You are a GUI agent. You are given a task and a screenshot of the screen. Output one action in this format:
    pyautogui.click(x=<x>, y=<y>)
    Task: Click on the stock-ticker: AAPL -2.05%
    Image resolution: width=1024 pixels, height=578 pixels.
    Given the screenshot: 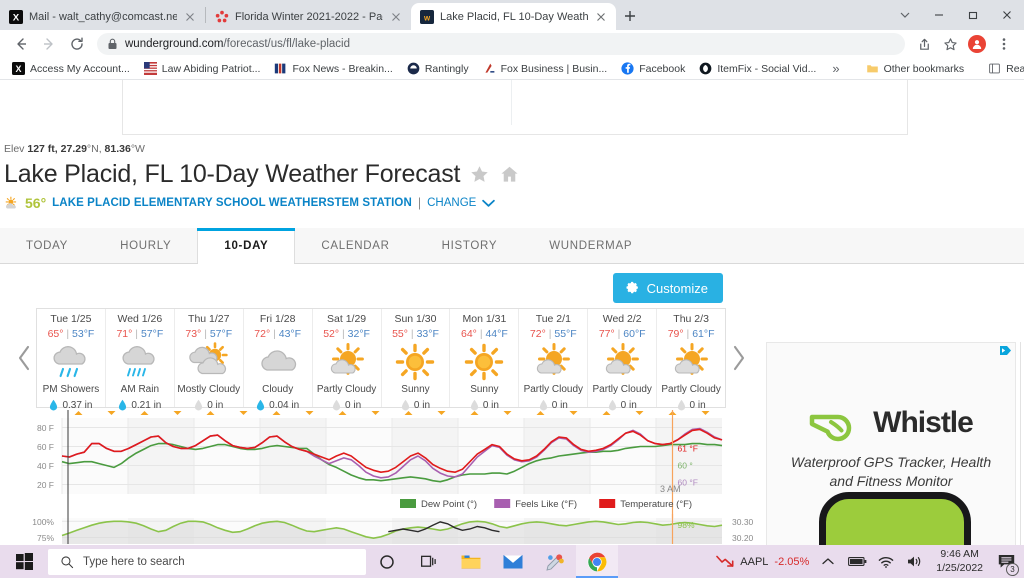 What is the action you would take?
    pyautogui.click(x=762, y=561)
    